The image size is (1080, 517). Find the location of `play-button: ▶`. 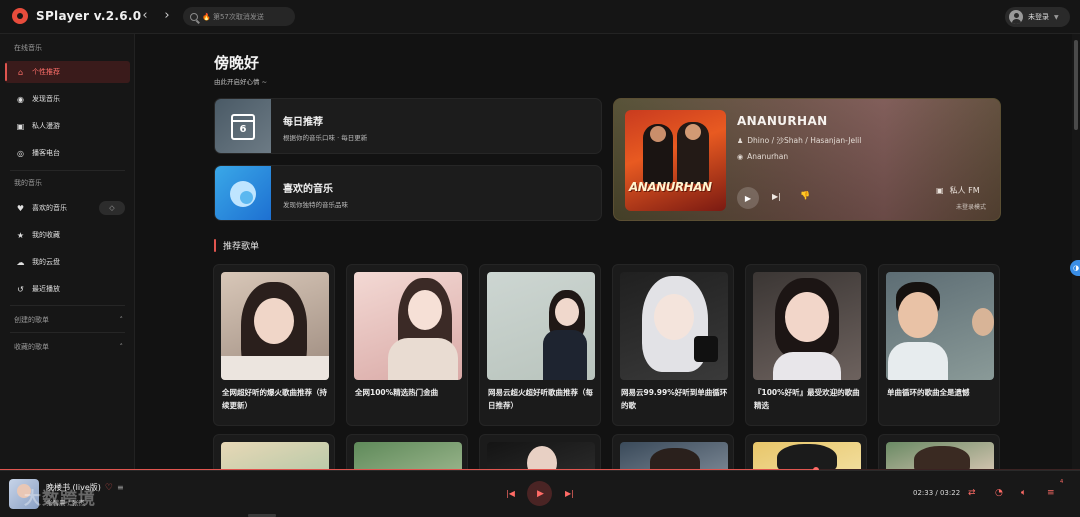

play-button: ▶ is located at coordinates (539, 493).